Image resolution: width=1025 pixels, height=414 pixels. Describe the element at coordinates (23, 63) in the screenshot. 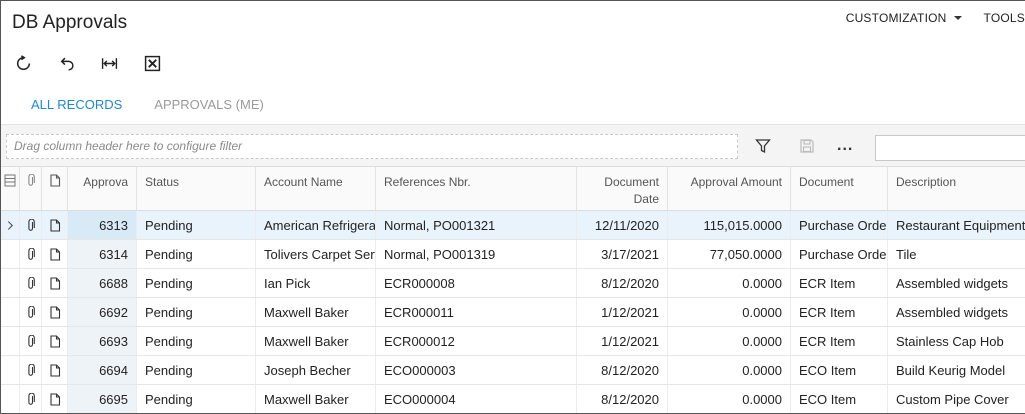

I see `refresh-button` at that location.